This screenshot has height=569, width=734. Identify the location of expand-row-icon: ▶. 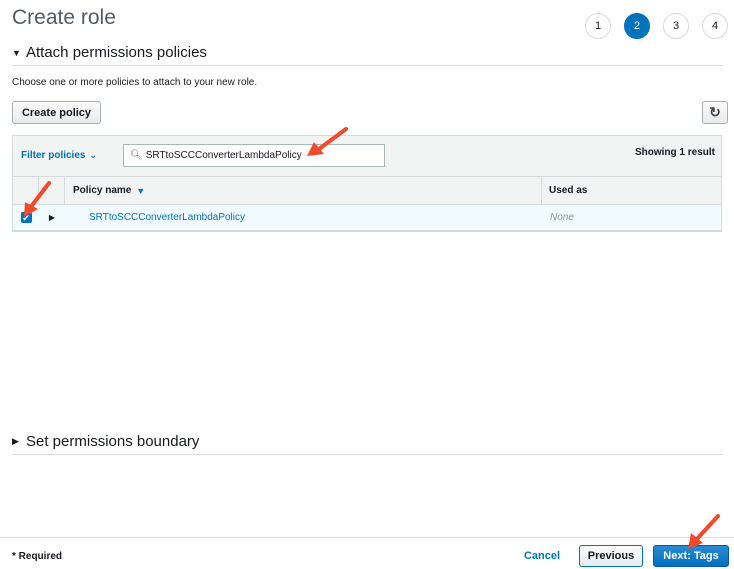
(52, 217).